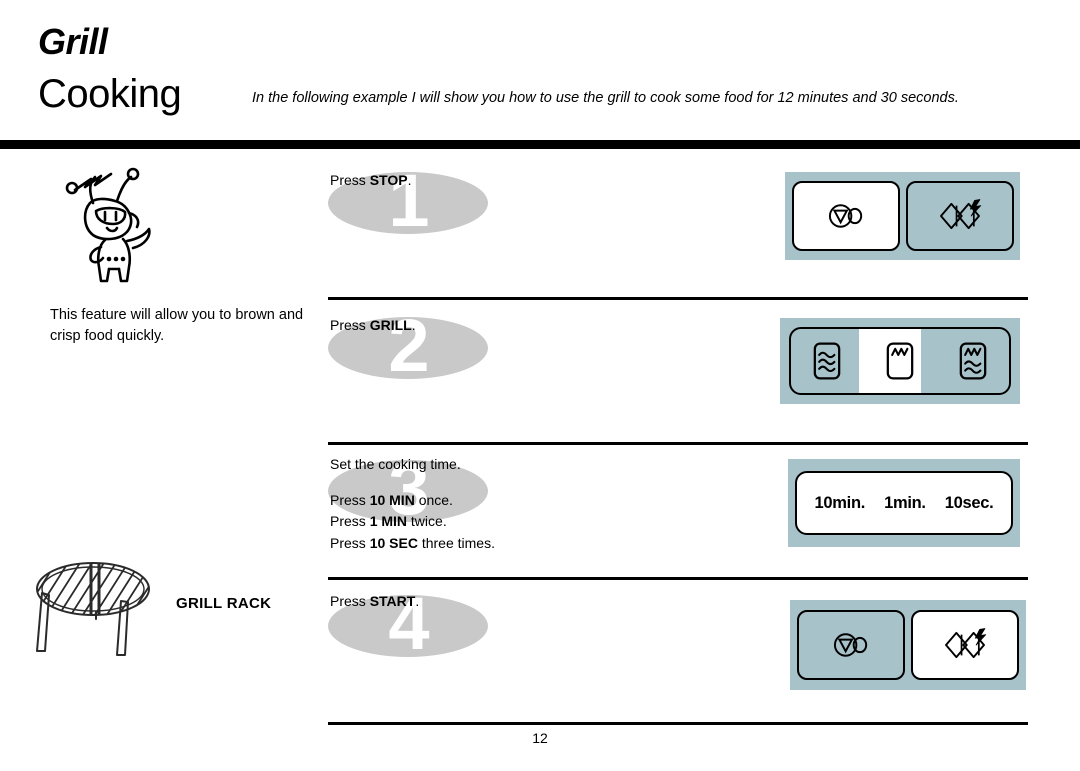  I want to click on step-2: 2 Press GRILL., so click(696, 369).